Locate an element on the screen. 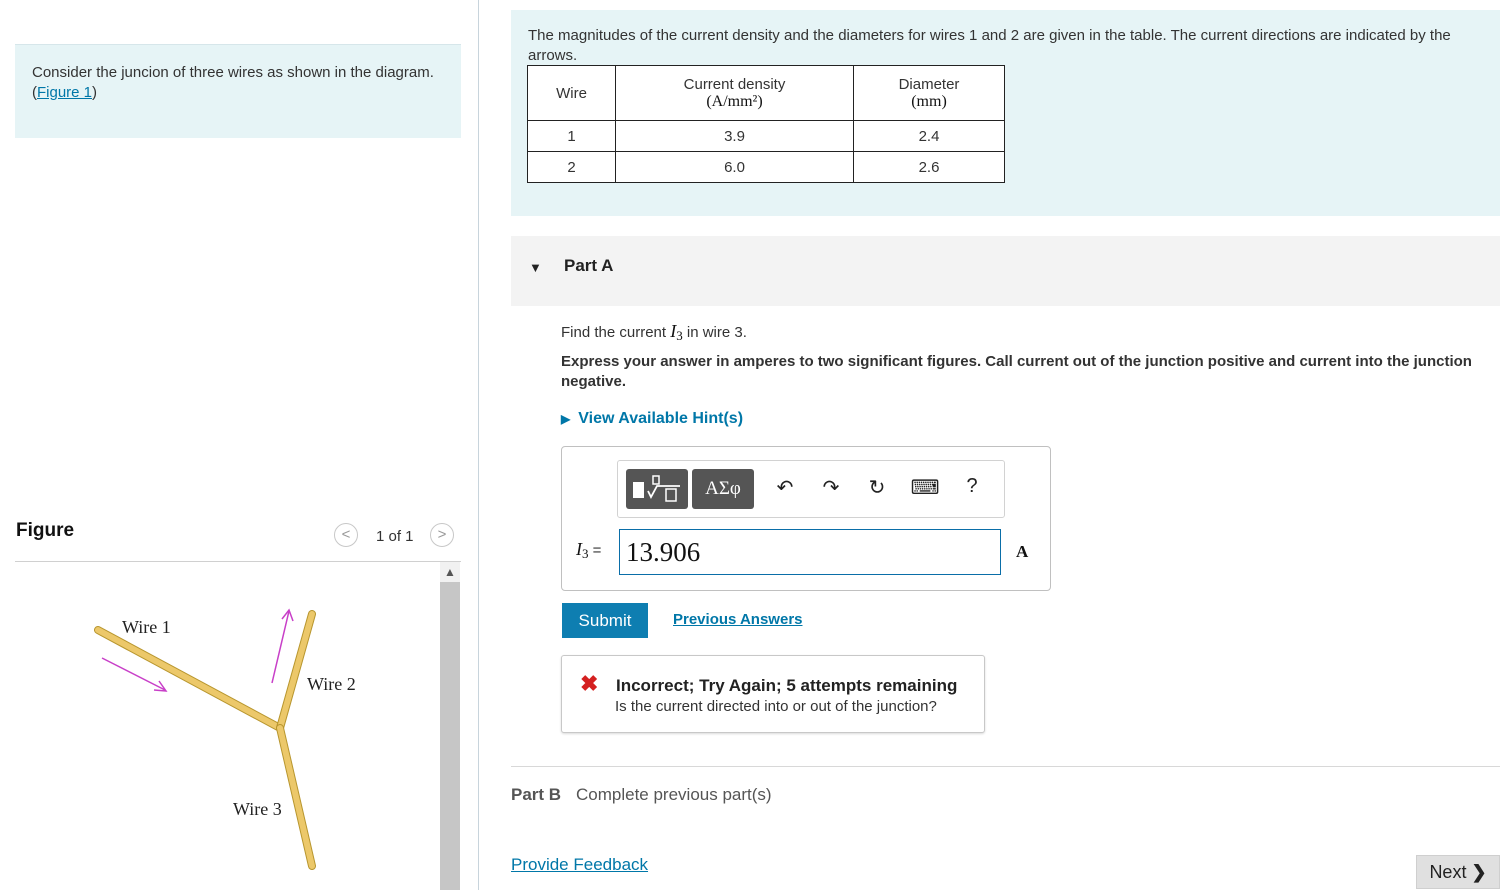 The width and height of the screenshot is (1511, 890). chevron-left-icon: < is located at coordinates (346, 534).